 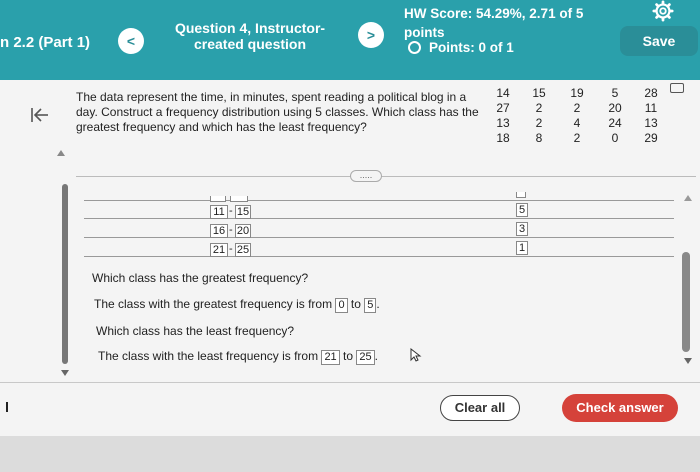 What do you see at coordinates (45, 42) in the screenshot?
I see `section-title: n 2.2 (Part 1)` at bounding box center [45, 42].